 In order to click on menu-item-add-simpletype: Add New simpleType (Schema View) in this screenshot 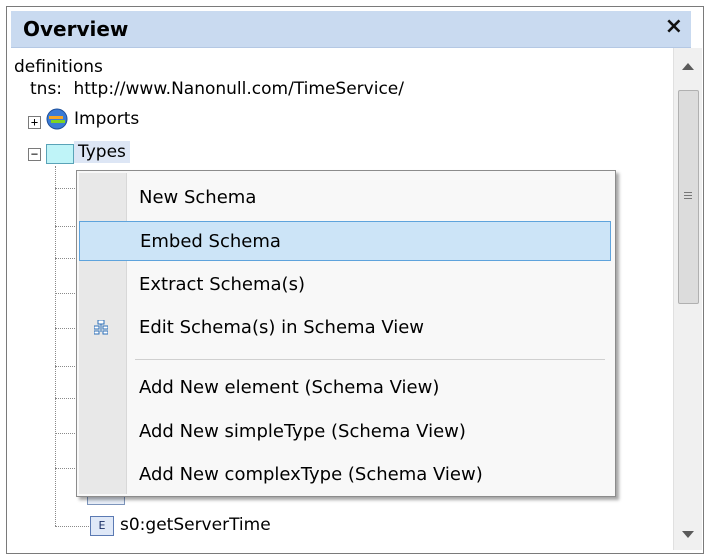, I will do `click(345, 432)`.